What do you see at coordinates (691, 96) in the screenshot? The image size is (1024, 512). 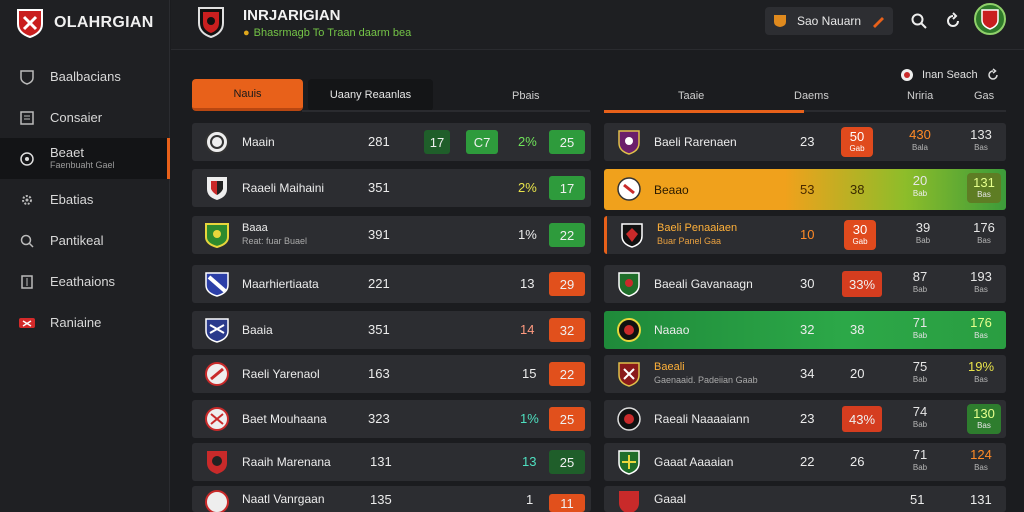 I see `right-col-header-1: Taaie` at bounding box center [691, 96].